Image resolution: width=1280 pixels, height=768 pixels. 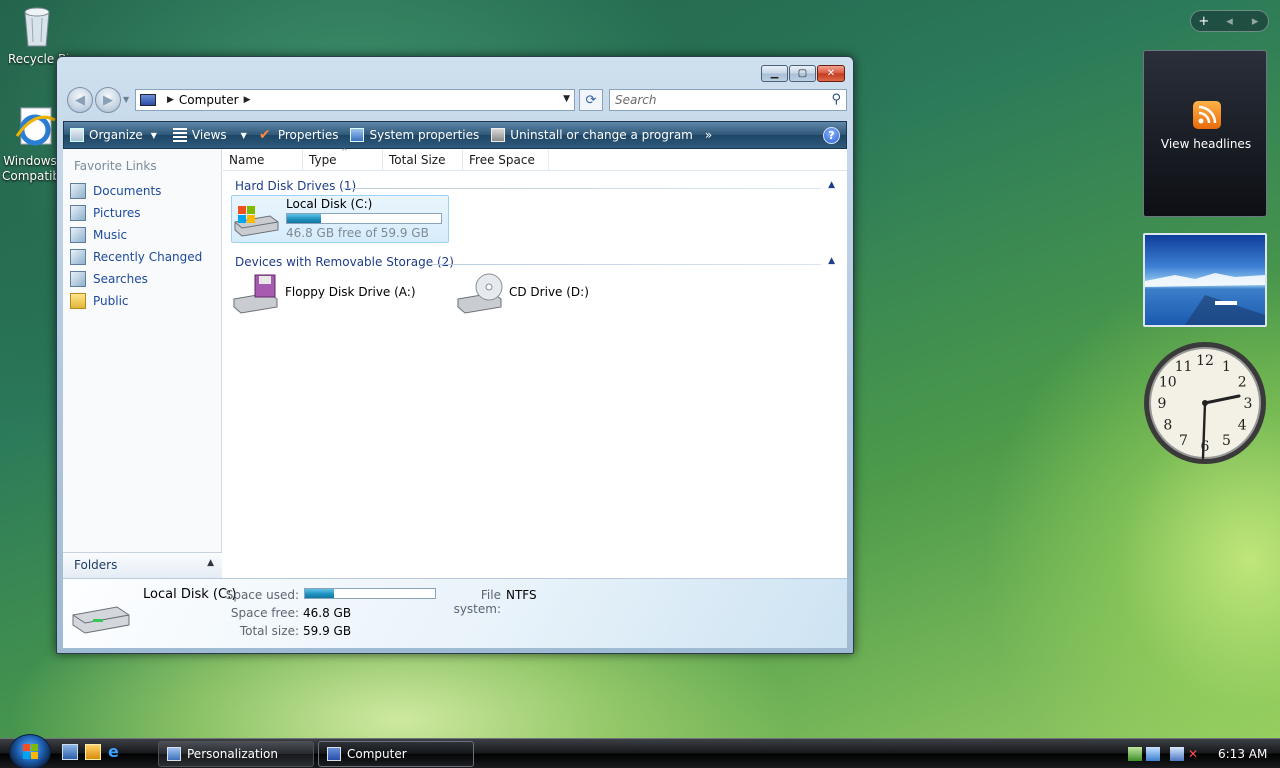 What do you see at coordinates (148, 257) in the screenshot?
I see `fav-link-label: Recently Changed` at bounding box center [148, 257].